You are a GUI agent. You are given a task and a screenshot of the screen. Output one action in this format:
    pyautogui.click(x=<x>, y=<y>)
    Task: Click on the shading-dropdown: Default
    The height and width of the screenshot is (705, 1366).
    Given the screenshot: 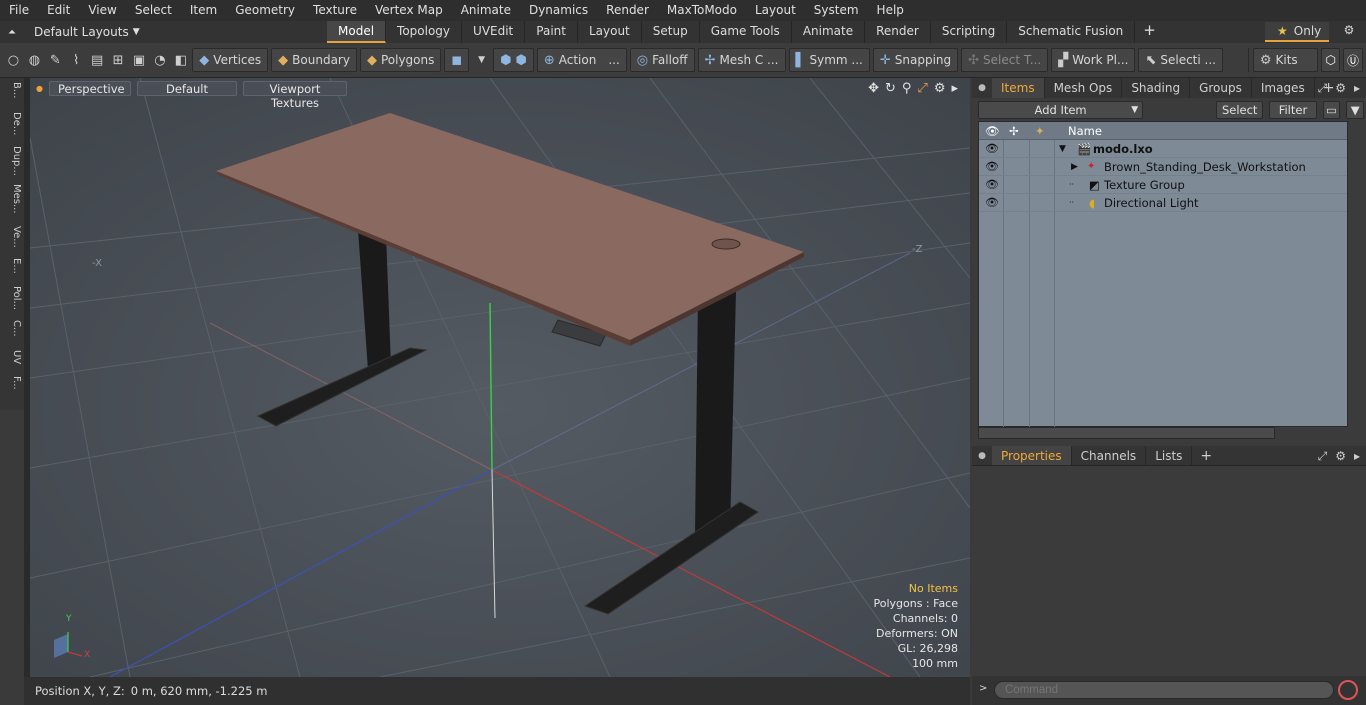 What is the action you would take?
    pyautogui.click(x=186, y=88)
    